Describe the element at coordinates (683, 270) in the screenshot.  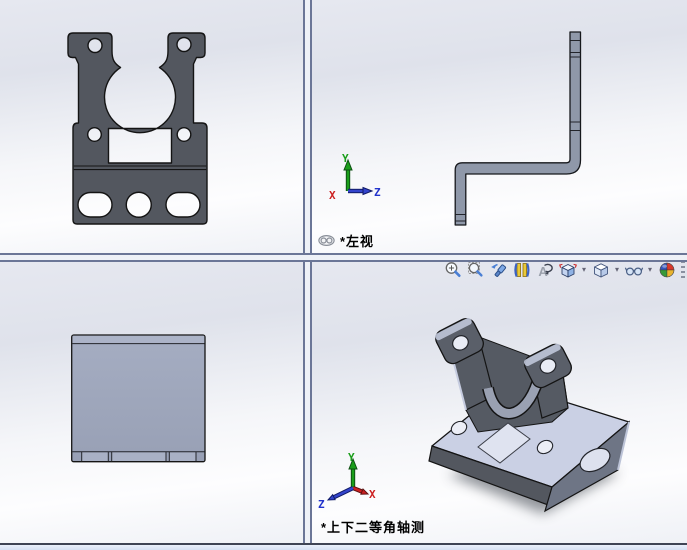
I see `toolbar-overflow-dots` at that location.